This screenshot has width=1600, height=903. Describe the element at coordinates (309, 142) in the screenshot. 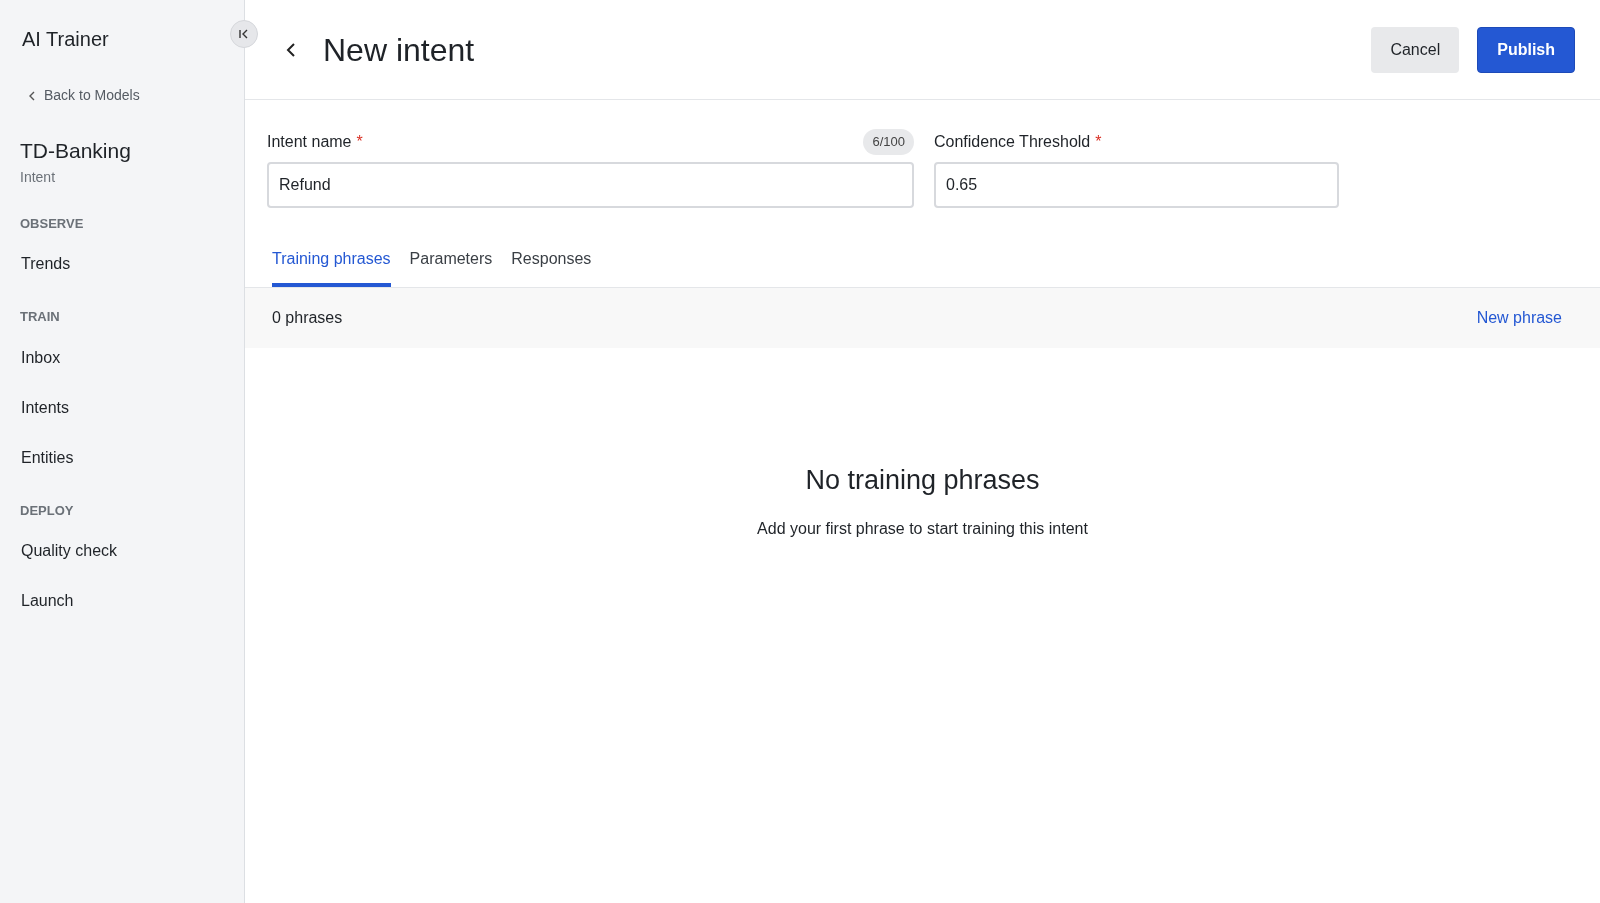

I see `field-label: Intent name` at that location.